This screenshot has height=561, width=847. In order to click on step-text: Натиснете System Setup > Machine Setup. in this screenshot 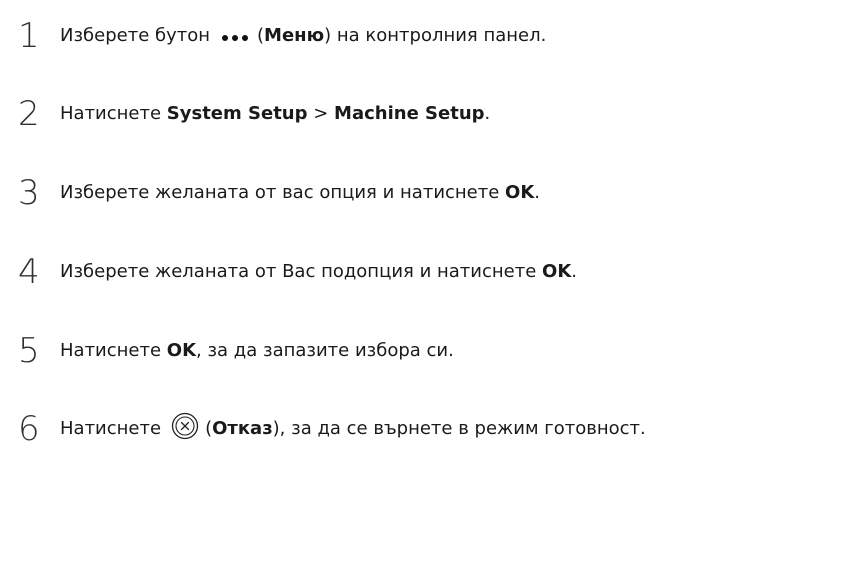, I will do `click(275, 114)`.